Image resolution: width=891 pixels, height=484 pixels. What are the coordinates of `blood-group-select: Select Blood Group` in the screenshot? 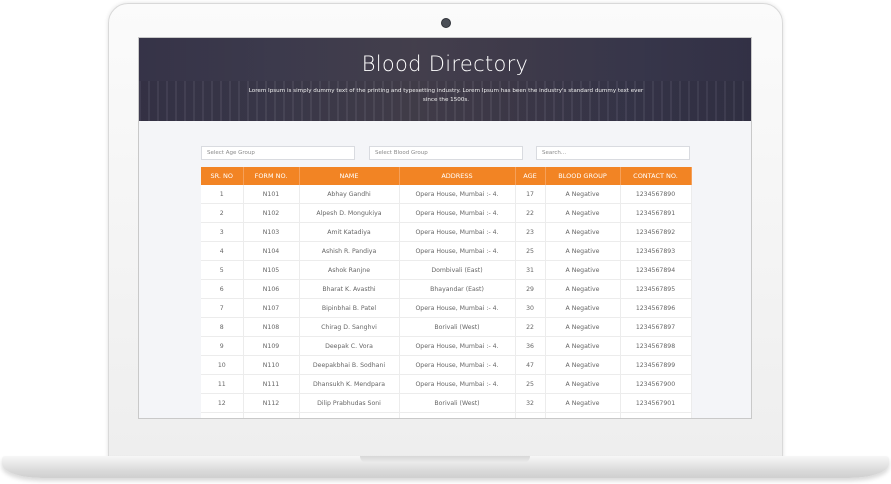 It's located at (446, 153).